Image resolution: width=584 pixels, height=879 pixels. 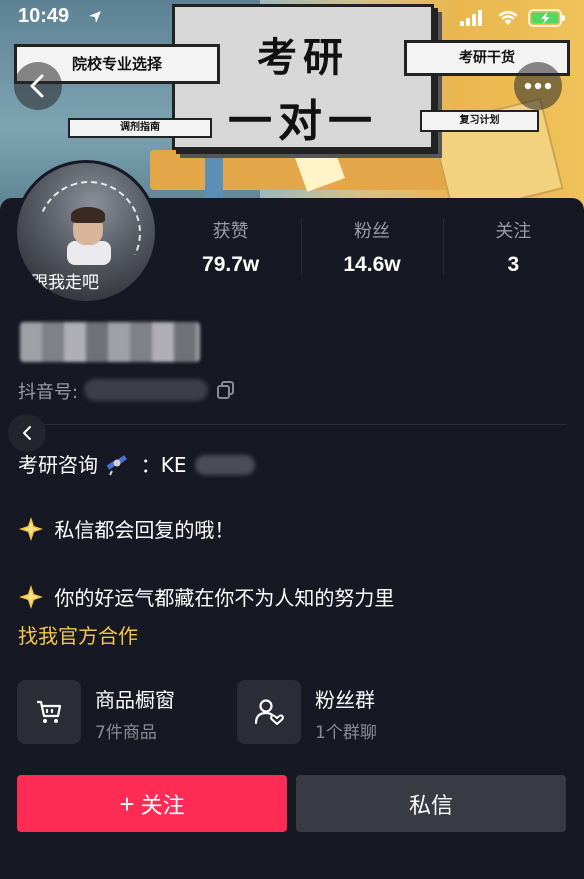 What do you see at coordinates (346, 733) in the screenshot?
I see `feature-subtitle: 1个群聊` at bounding box center [346, 733].